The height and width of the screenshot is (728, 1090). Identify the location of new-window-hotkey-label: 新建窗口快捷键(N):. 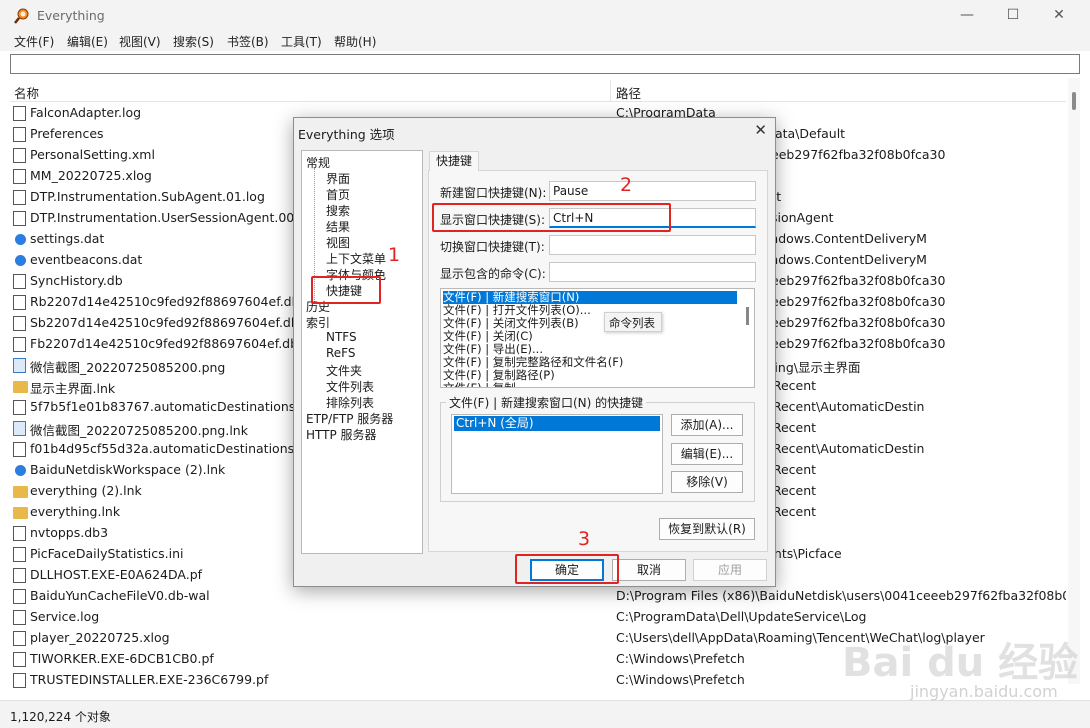
(493, 193).